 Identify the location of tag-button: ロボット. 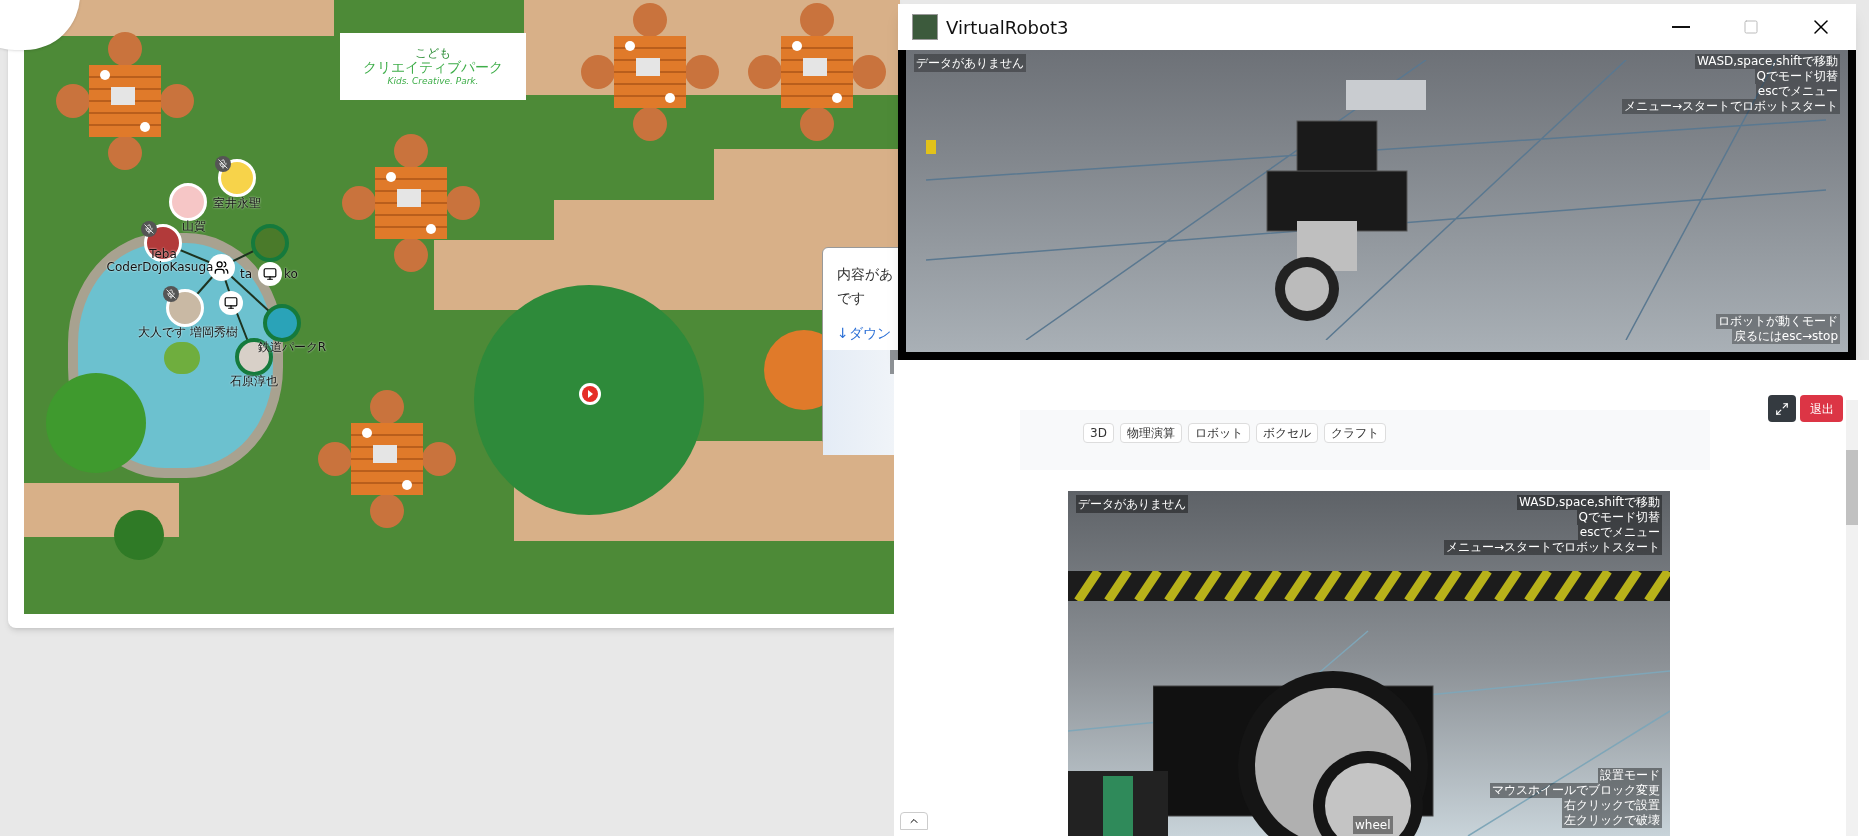
(1218, 433).